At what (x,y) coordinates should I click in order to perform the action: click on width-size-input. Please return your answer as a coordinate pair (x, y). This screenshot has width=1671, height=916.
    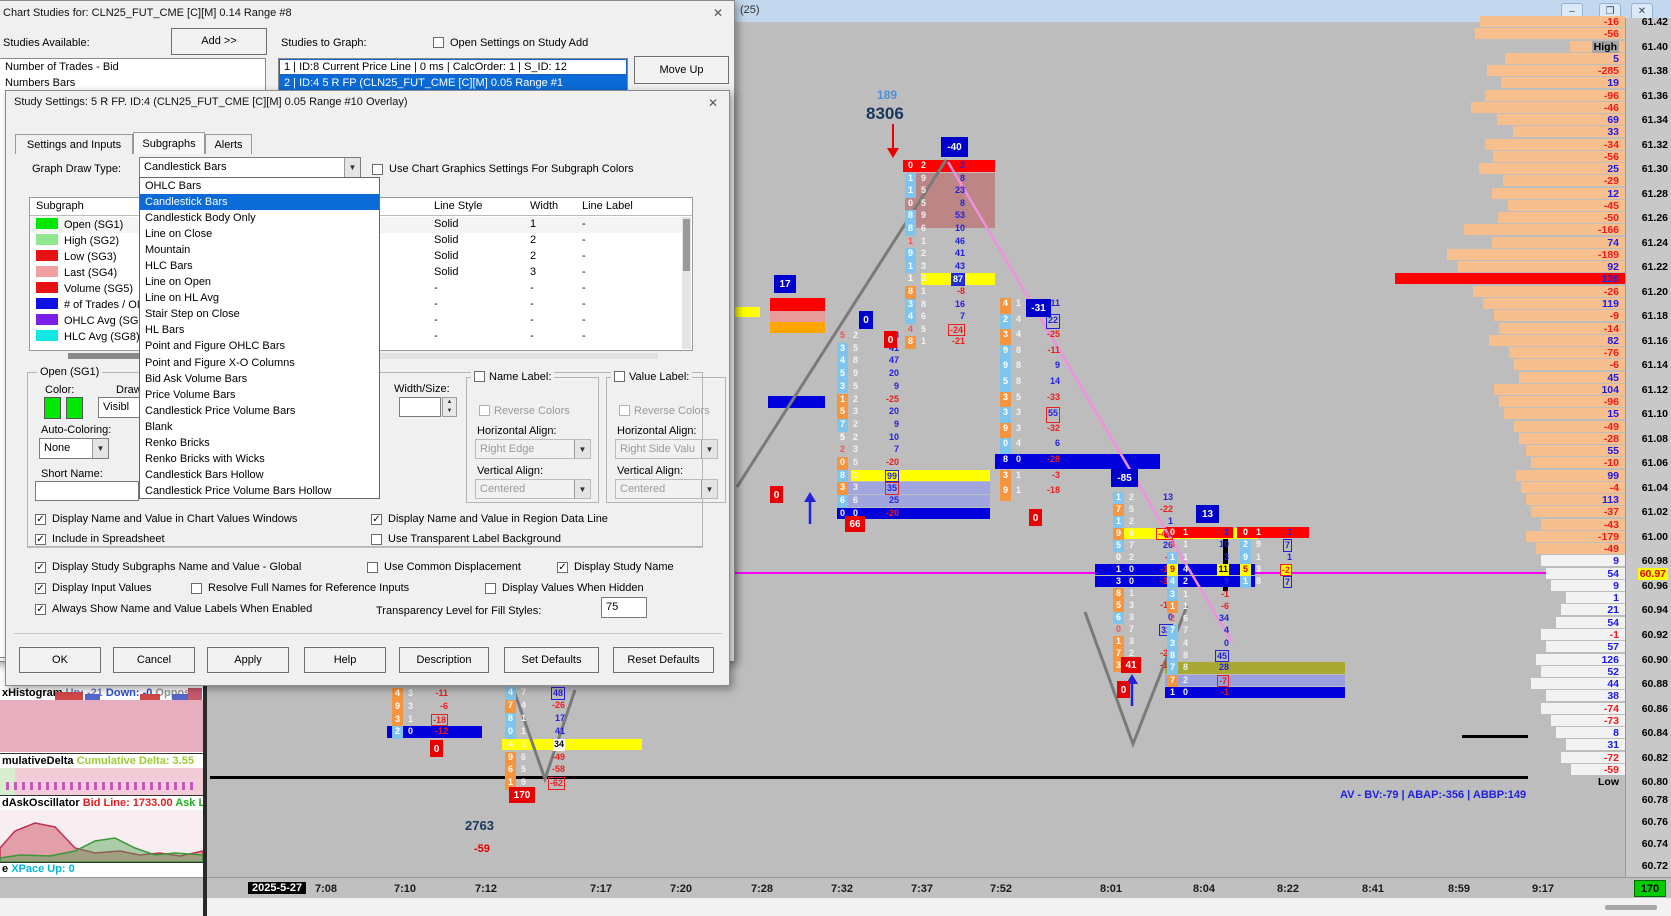
    Looking at the image, I should click on (420, 407).